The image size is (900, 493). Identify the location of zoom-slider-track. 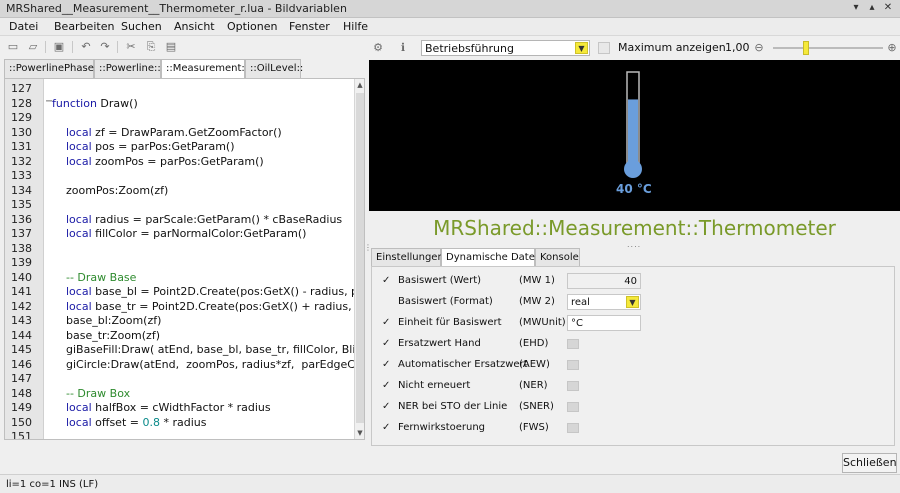
(828, 48).